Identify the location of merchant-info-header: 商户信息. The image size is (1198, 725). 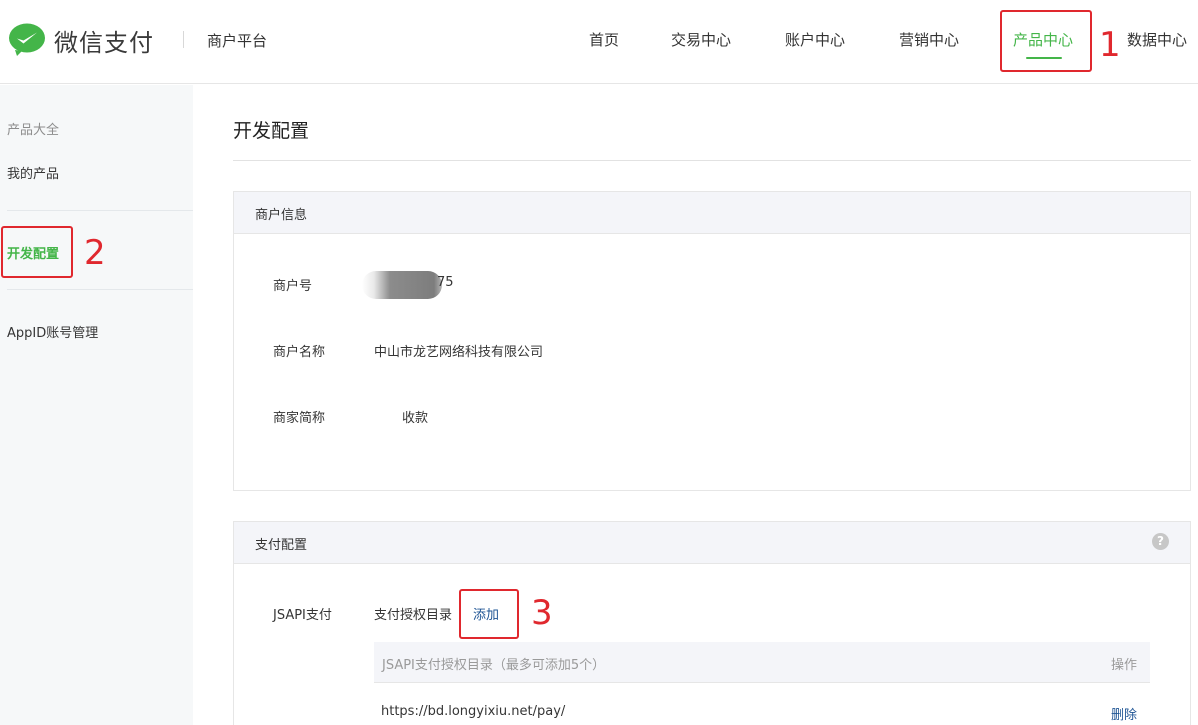
(712, 213).